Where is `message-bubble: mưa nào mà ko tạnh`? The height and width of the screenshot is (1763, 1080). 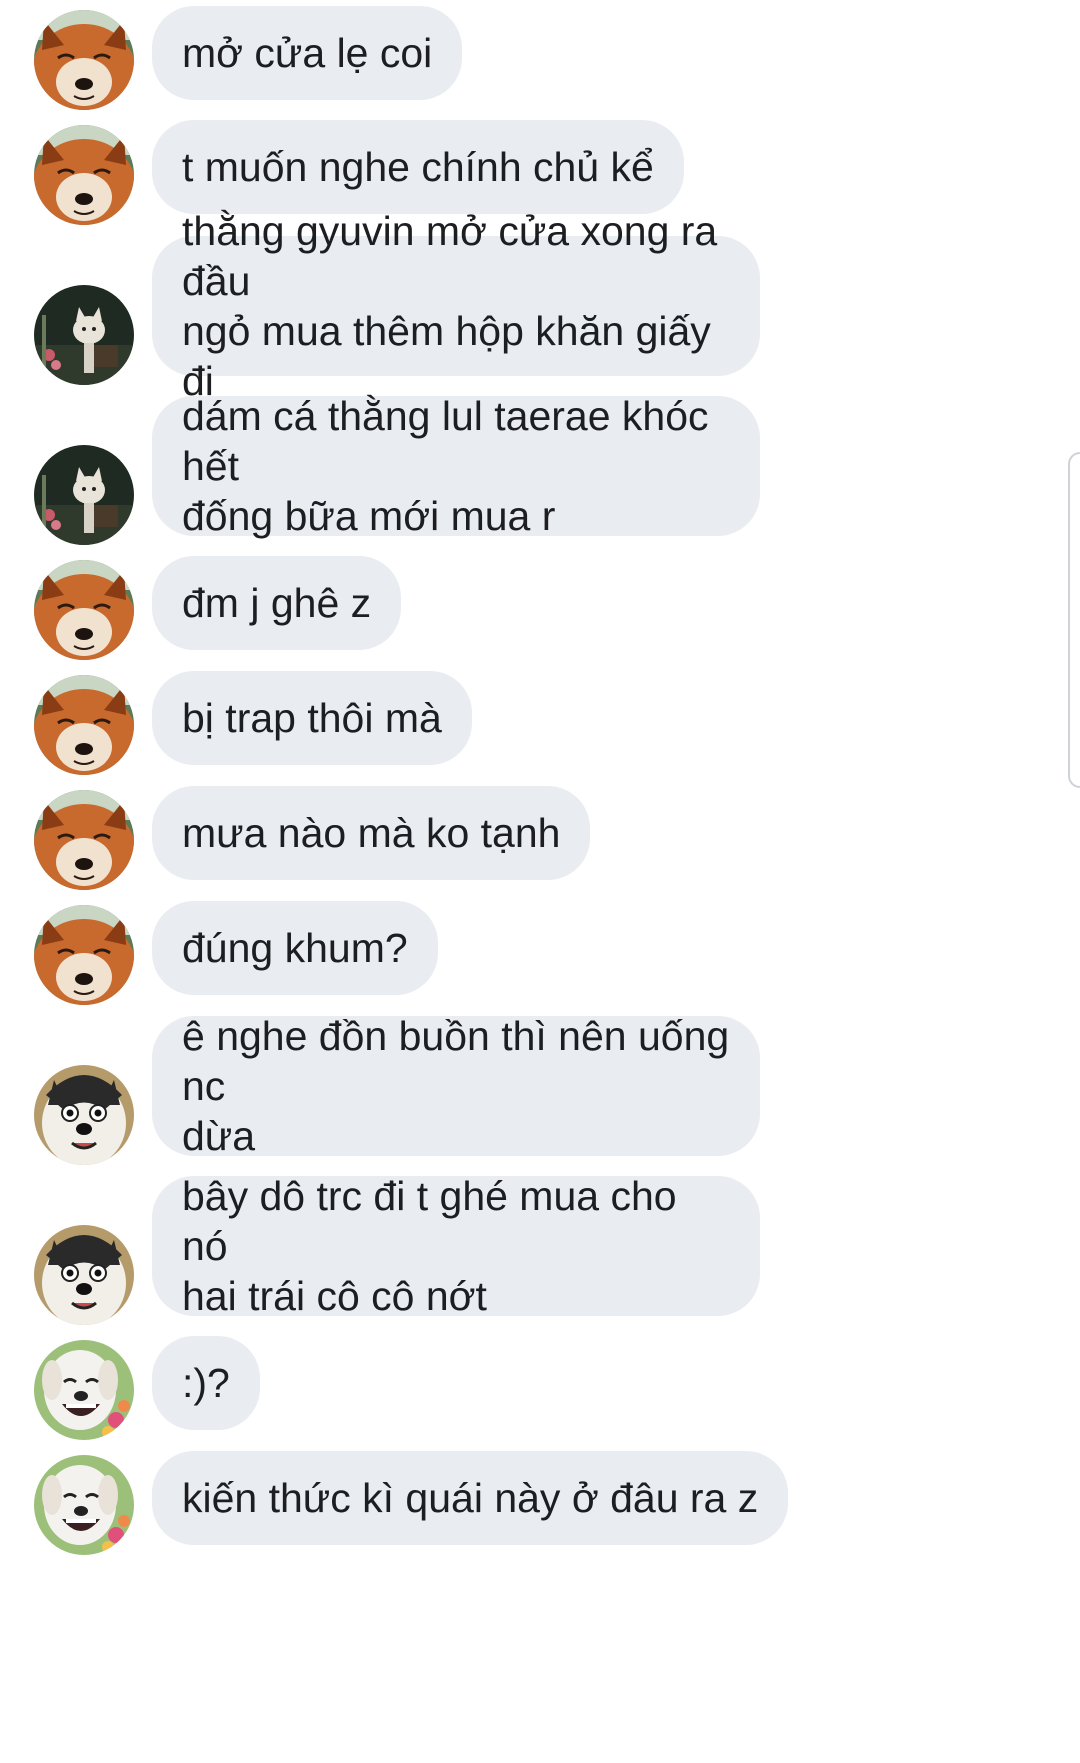 message-bubble: mưa nào mà ko tạnh is located at coordinates (371, 833).